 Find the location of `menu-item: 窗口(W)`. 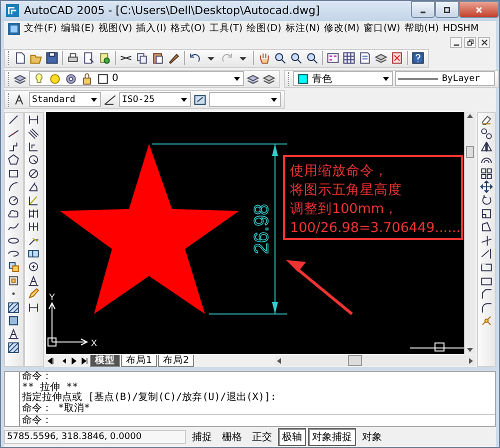

menu-item: 窗口(W) is located at coordinates (381, 29).